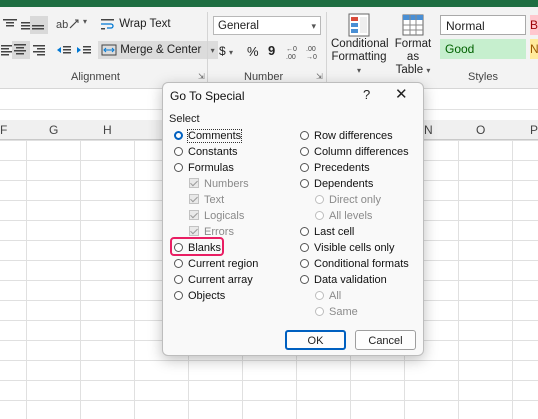 The width and height of the screenshot is (538, 419). Describe the element at coordinates (95, 77) in the screenshot. I see `alignment-group-label: Alignment` at that location.